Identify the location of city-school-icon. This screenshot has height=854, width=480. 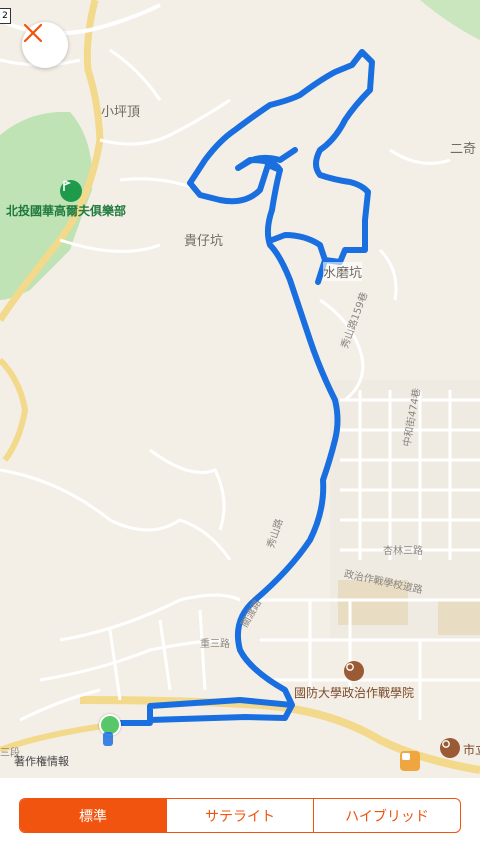
(450, 748).